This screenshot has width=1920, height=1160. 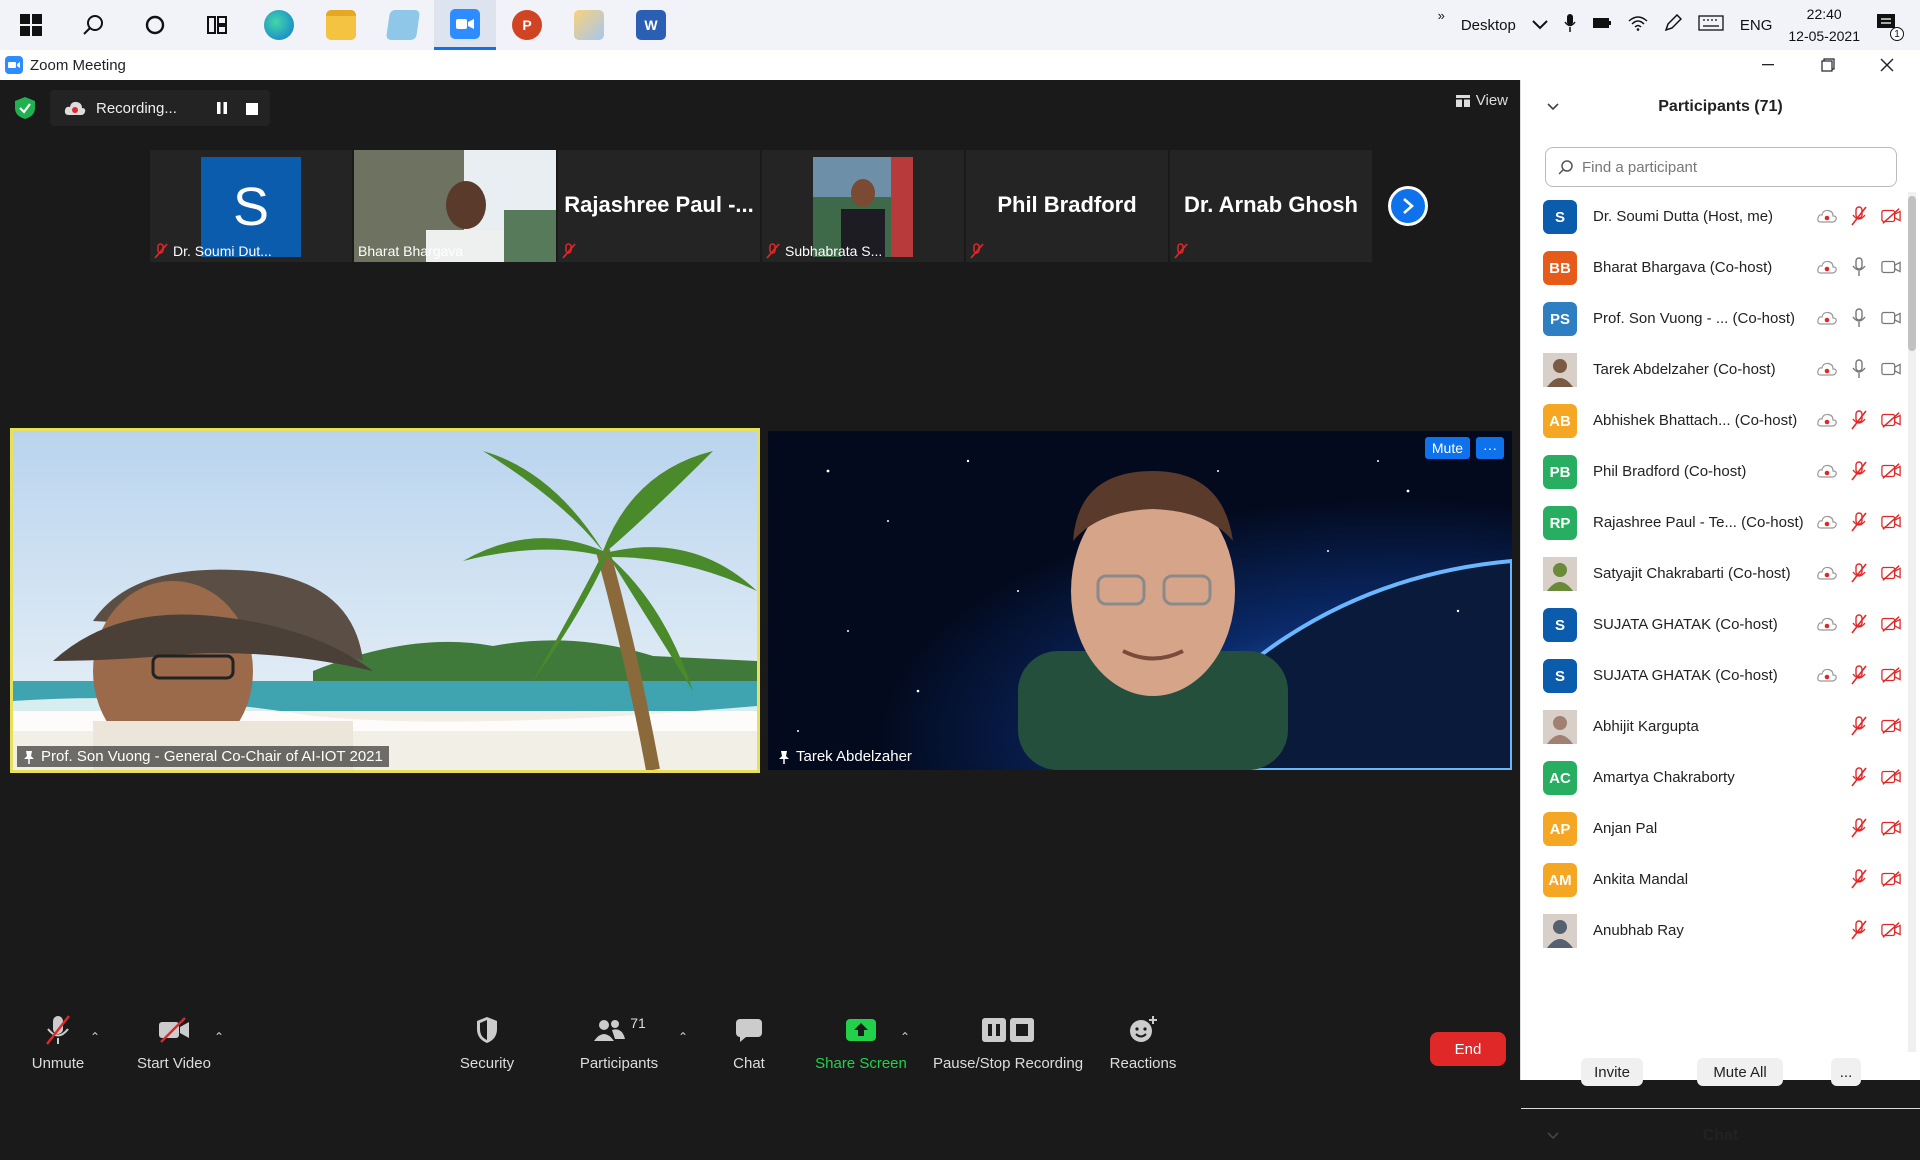 What do you see at coordinates (155, 25) in the screenshot?
I see `cortana-icon` at bounding box center [155, 25].